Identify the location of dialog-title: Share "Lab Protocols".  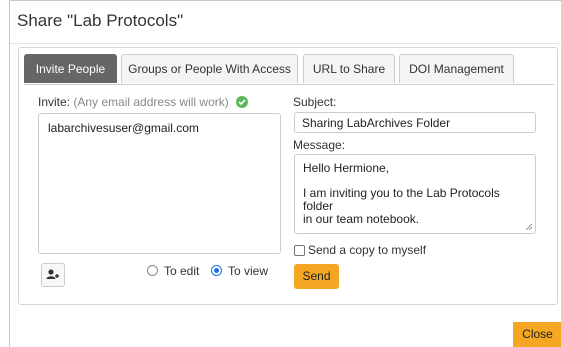
(100, 20).